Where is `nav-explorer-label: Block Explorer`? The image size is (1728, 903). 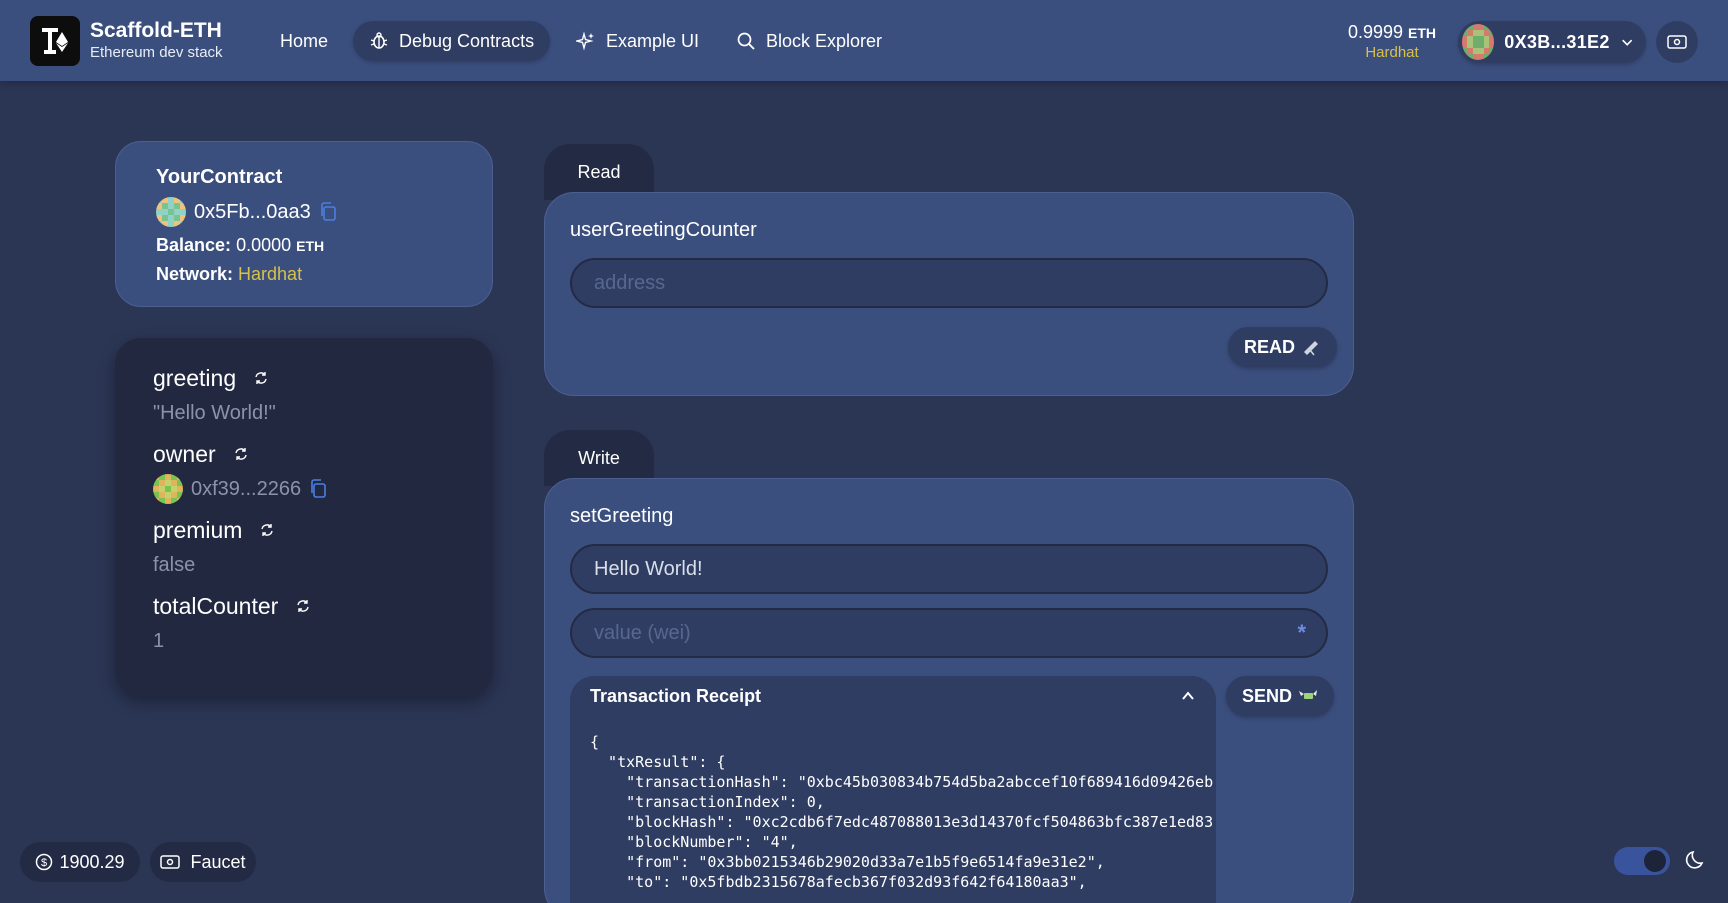
nav-explorer-label: Block Explorer is located at coordinates (824, 40).